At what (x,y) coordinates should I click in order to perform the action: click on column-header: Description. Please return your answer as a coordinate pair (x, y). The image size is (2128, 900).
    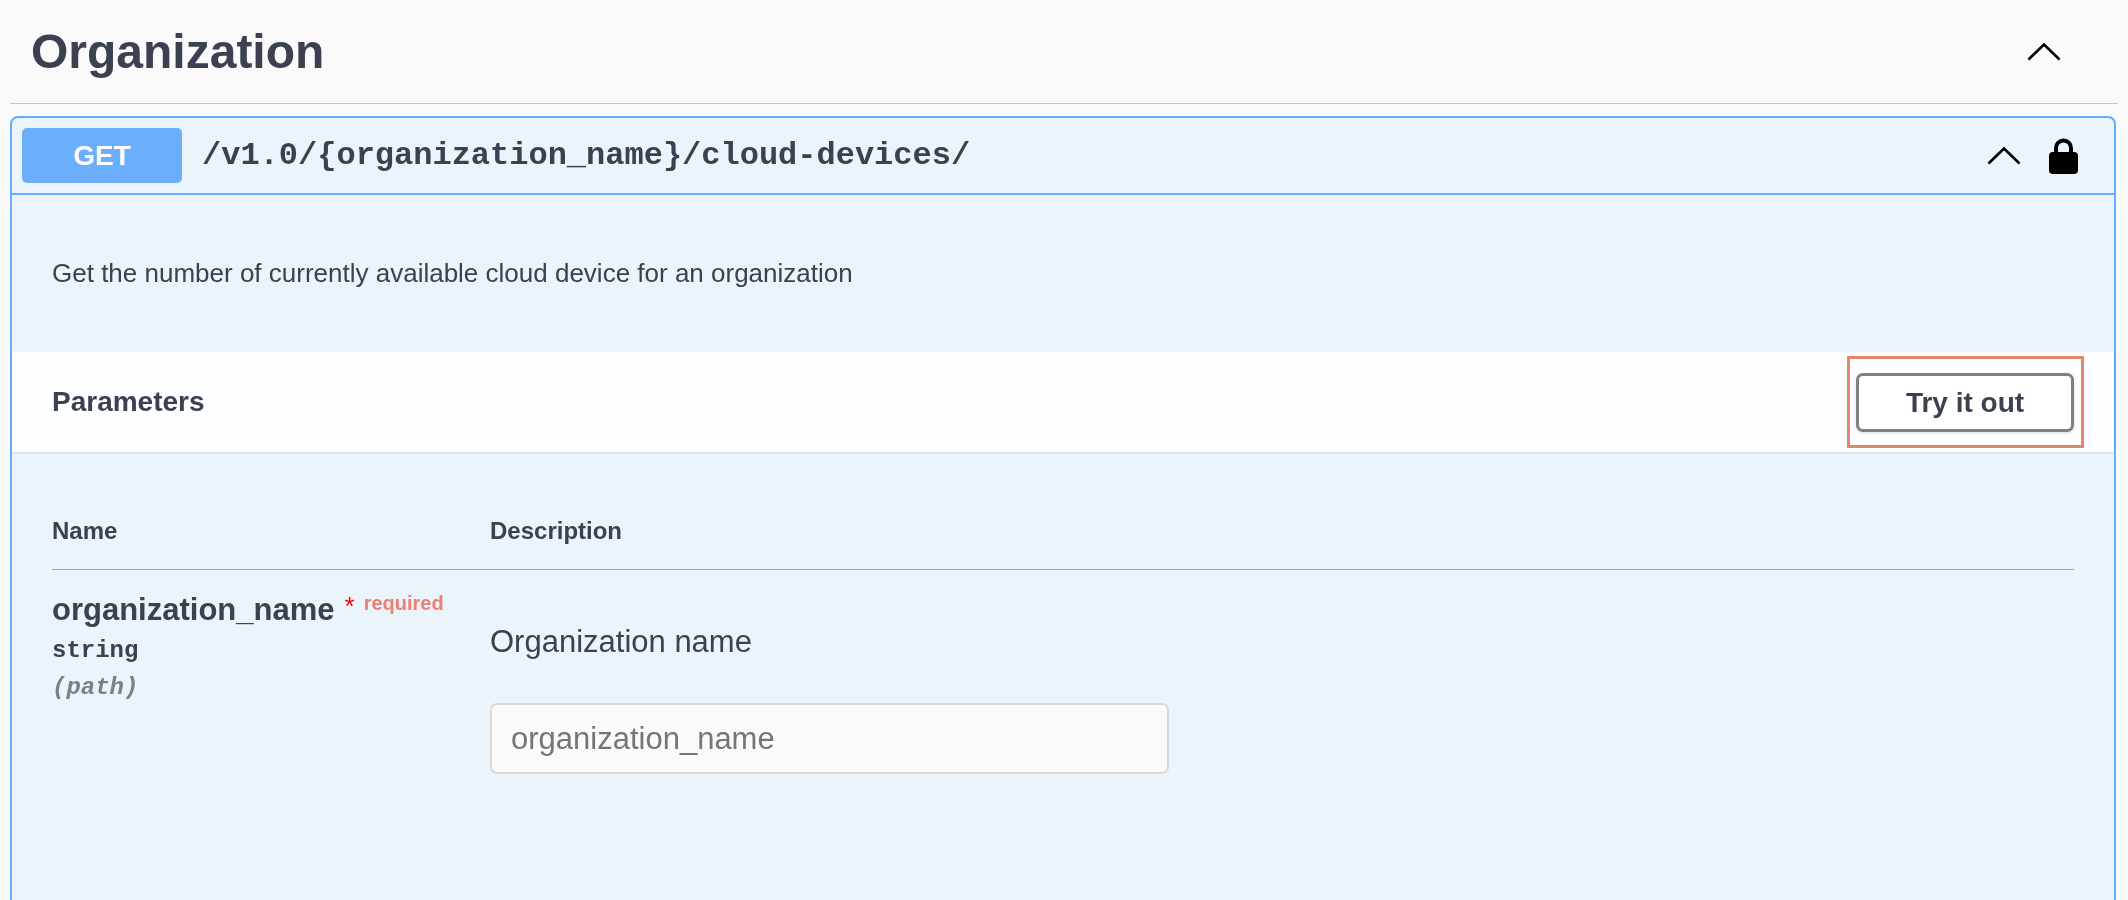
    Looking at the image, I should click on (556, 530).